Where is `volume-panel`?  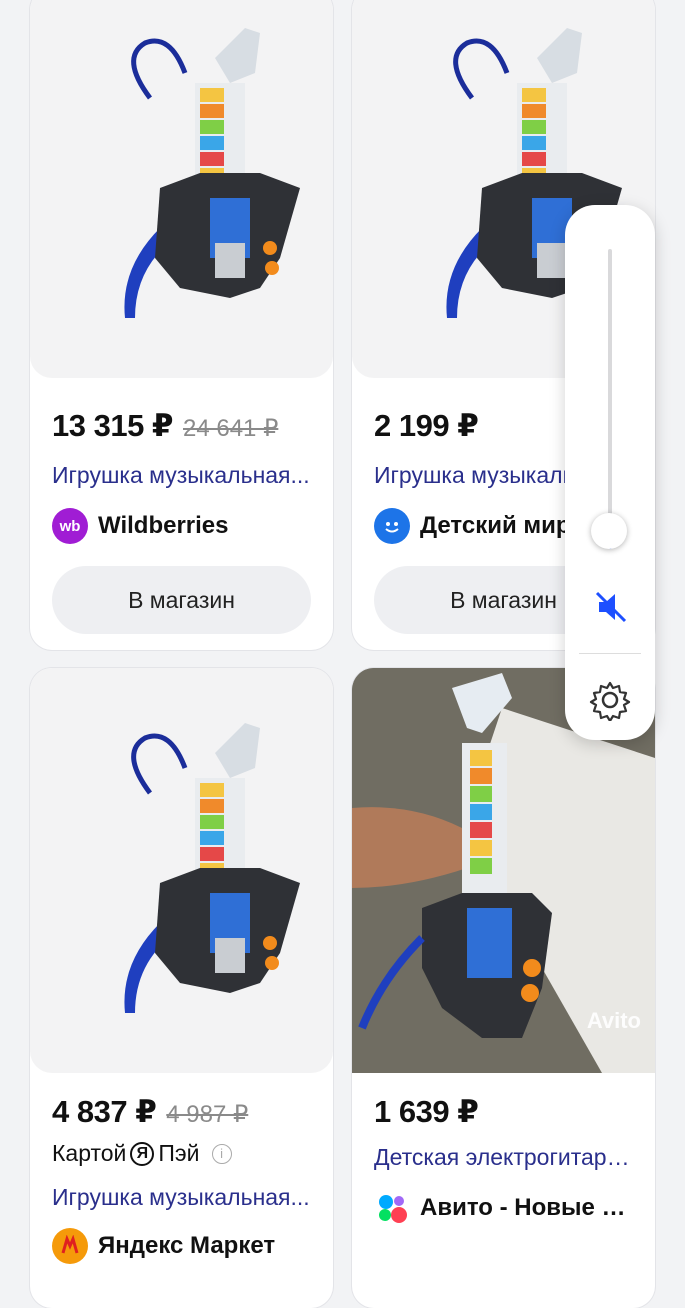 volume-panel is located at coordinates (610, 472).